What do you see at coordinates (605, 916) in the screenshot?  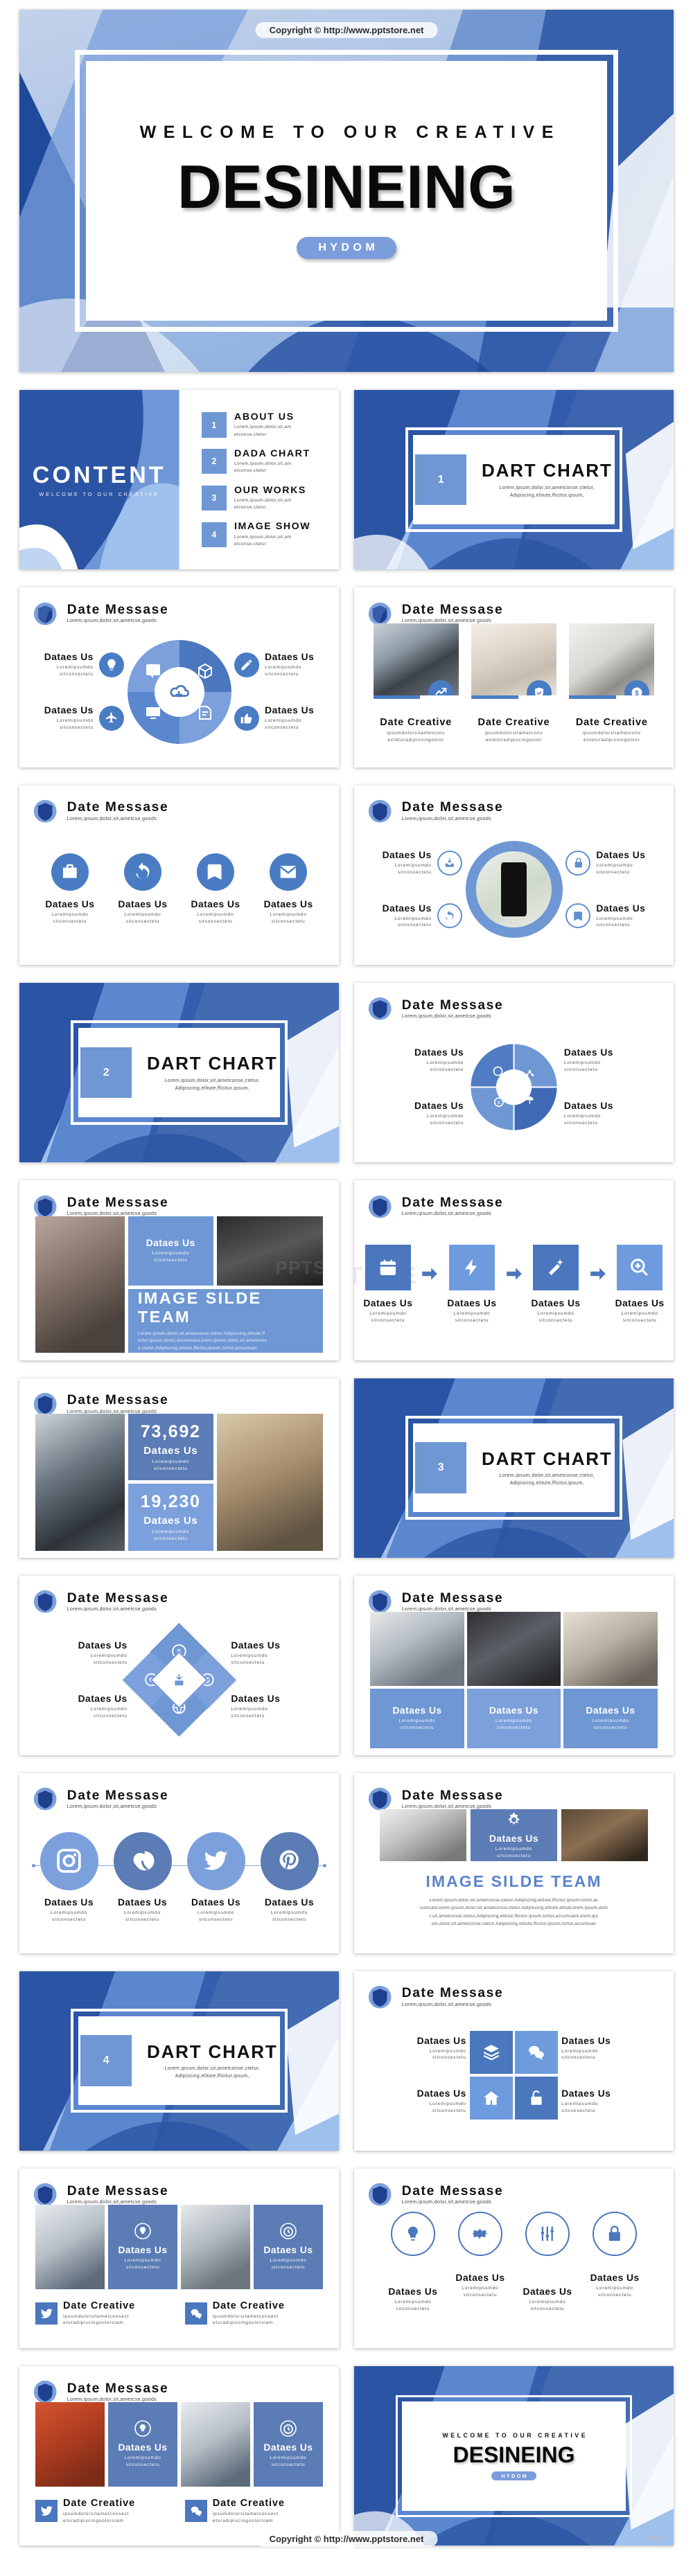 I see `phone-label-bottom-right: Dataes Us Loremipsumdo sitconsectetu` at bounding box center [605, 916].